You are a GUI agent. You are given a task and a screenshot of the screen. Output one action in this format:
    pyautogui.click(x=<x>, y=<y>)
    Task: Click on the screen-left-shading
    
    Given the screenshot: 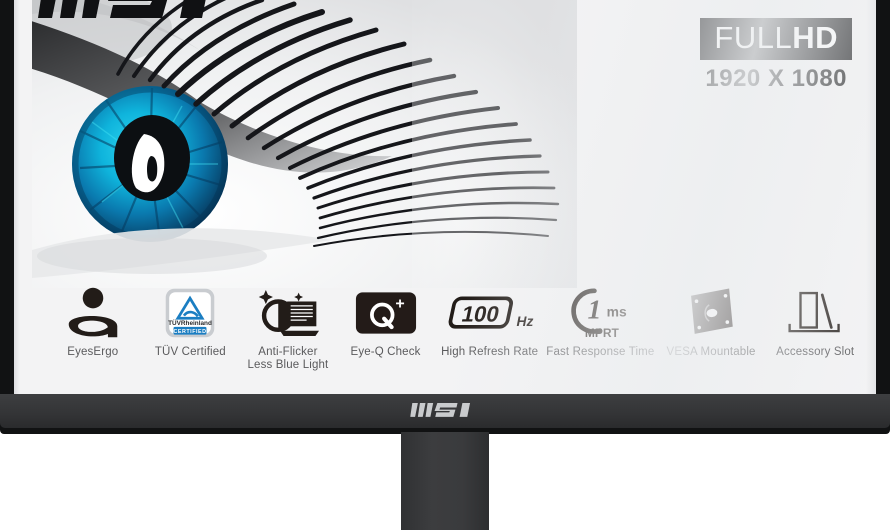 What is the action you would take?
    pyautogui.click(x=17, y=197)
    